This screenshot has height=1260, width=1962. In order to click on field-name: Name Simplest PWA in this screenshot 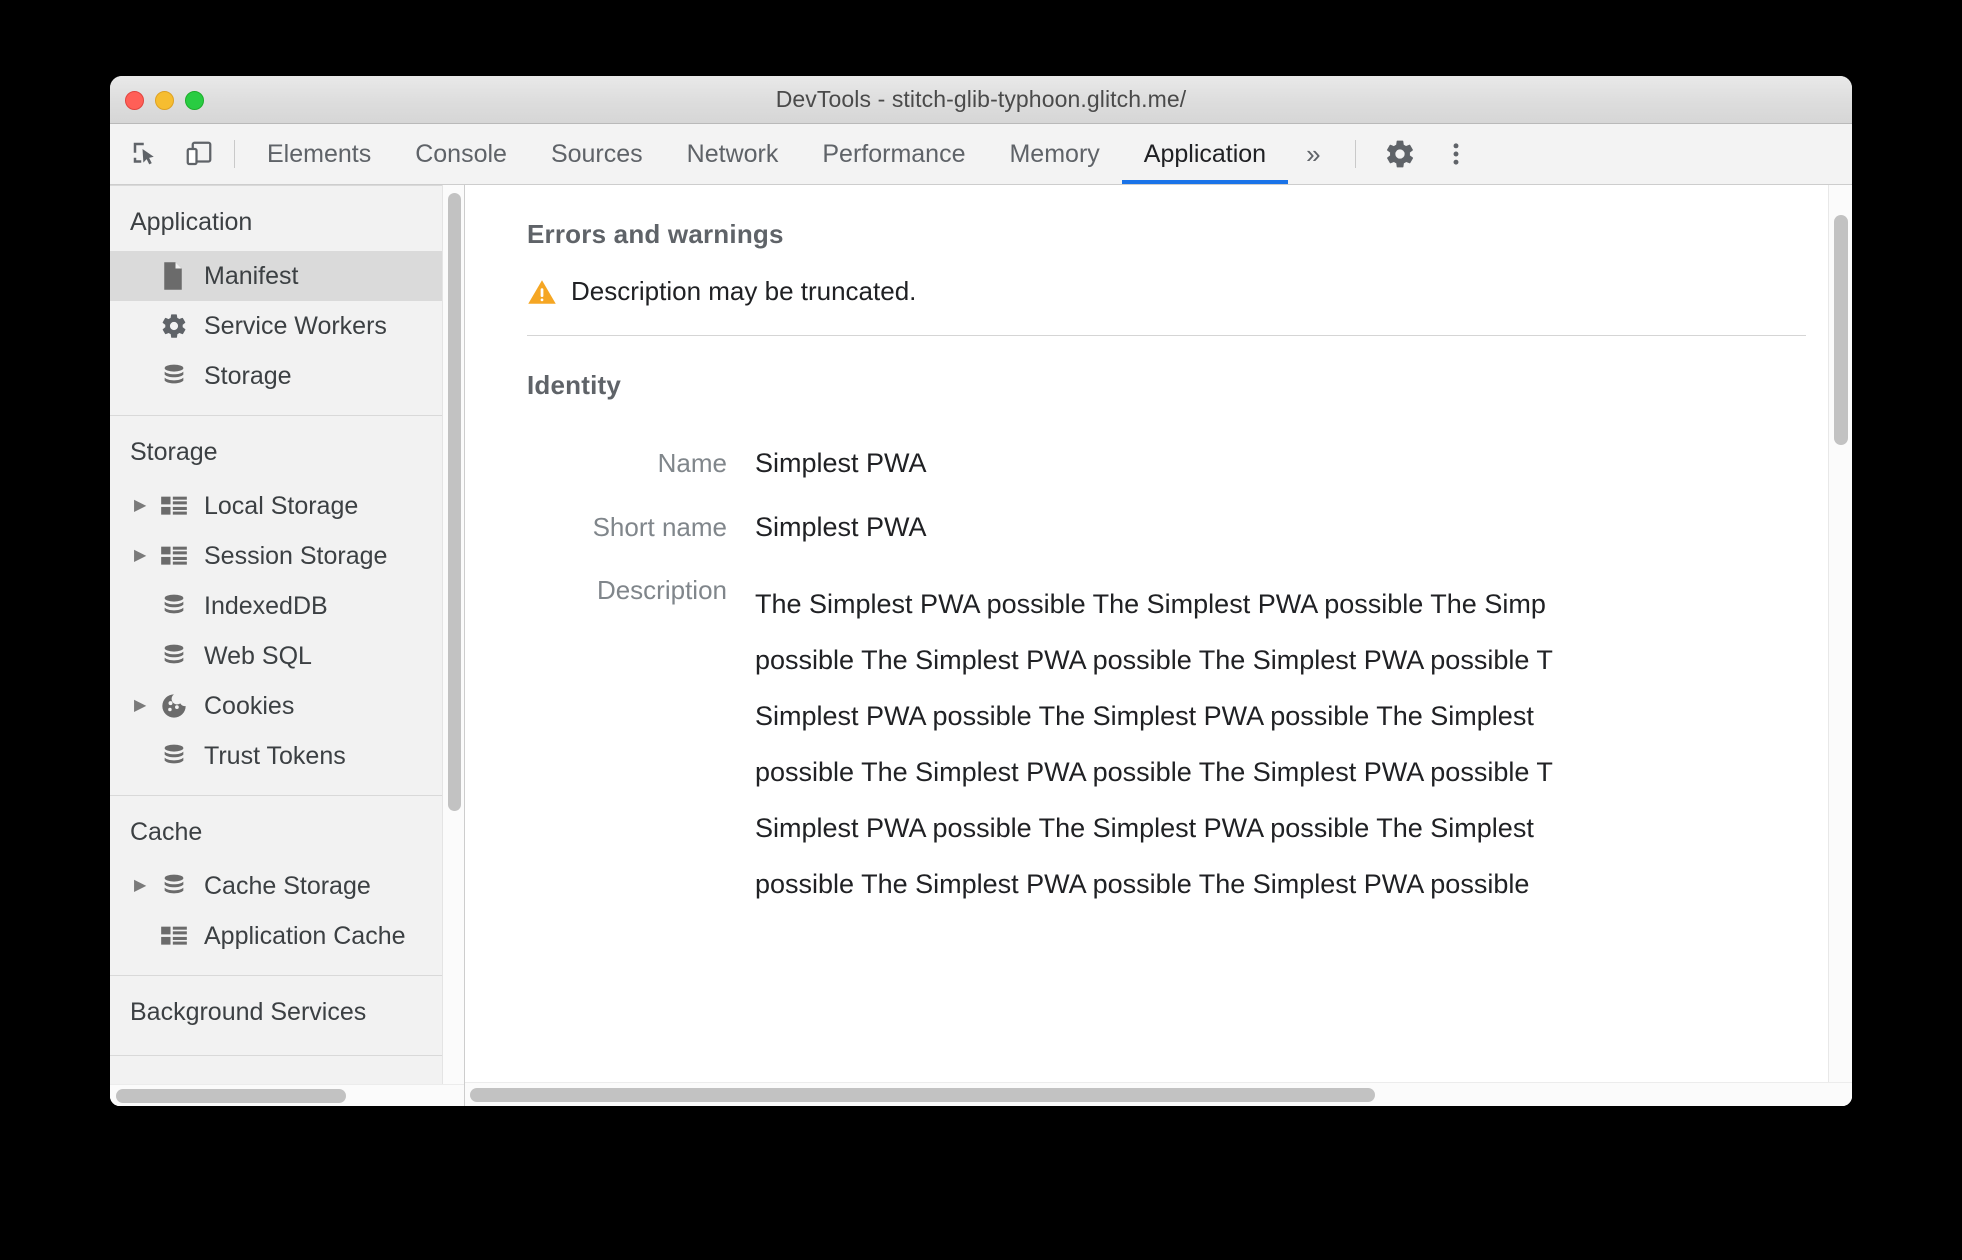, I will do `click(1166, 463)`.